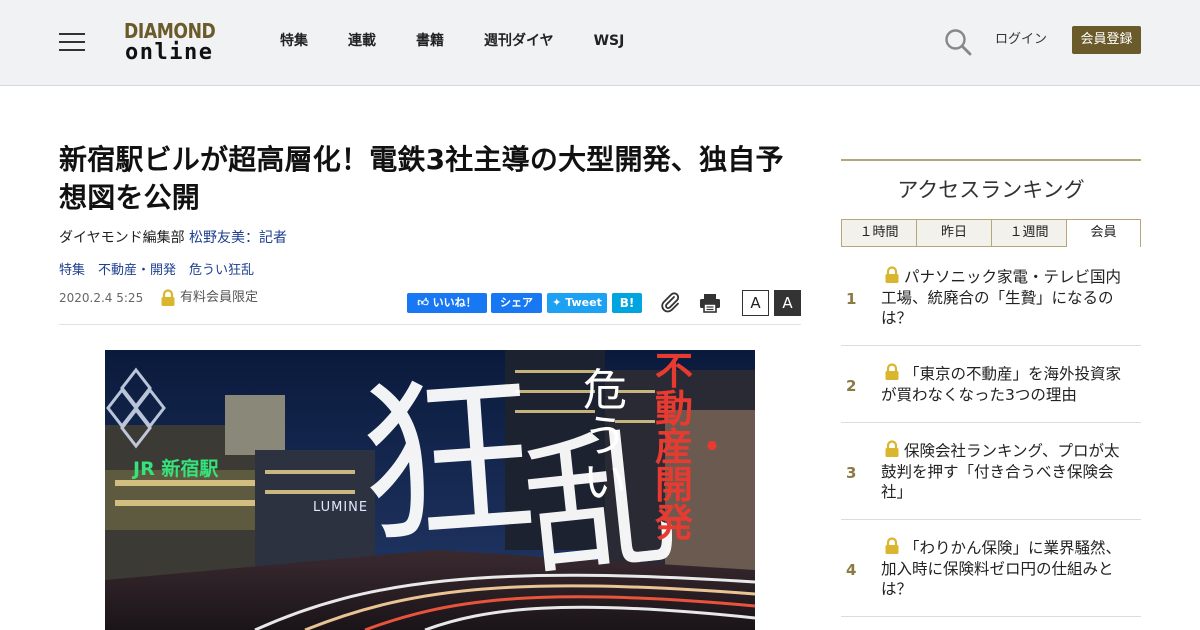  Describe the element at coordinates (362, 41) in the screenshot. I see `nav-item-series: 連載` at that location.